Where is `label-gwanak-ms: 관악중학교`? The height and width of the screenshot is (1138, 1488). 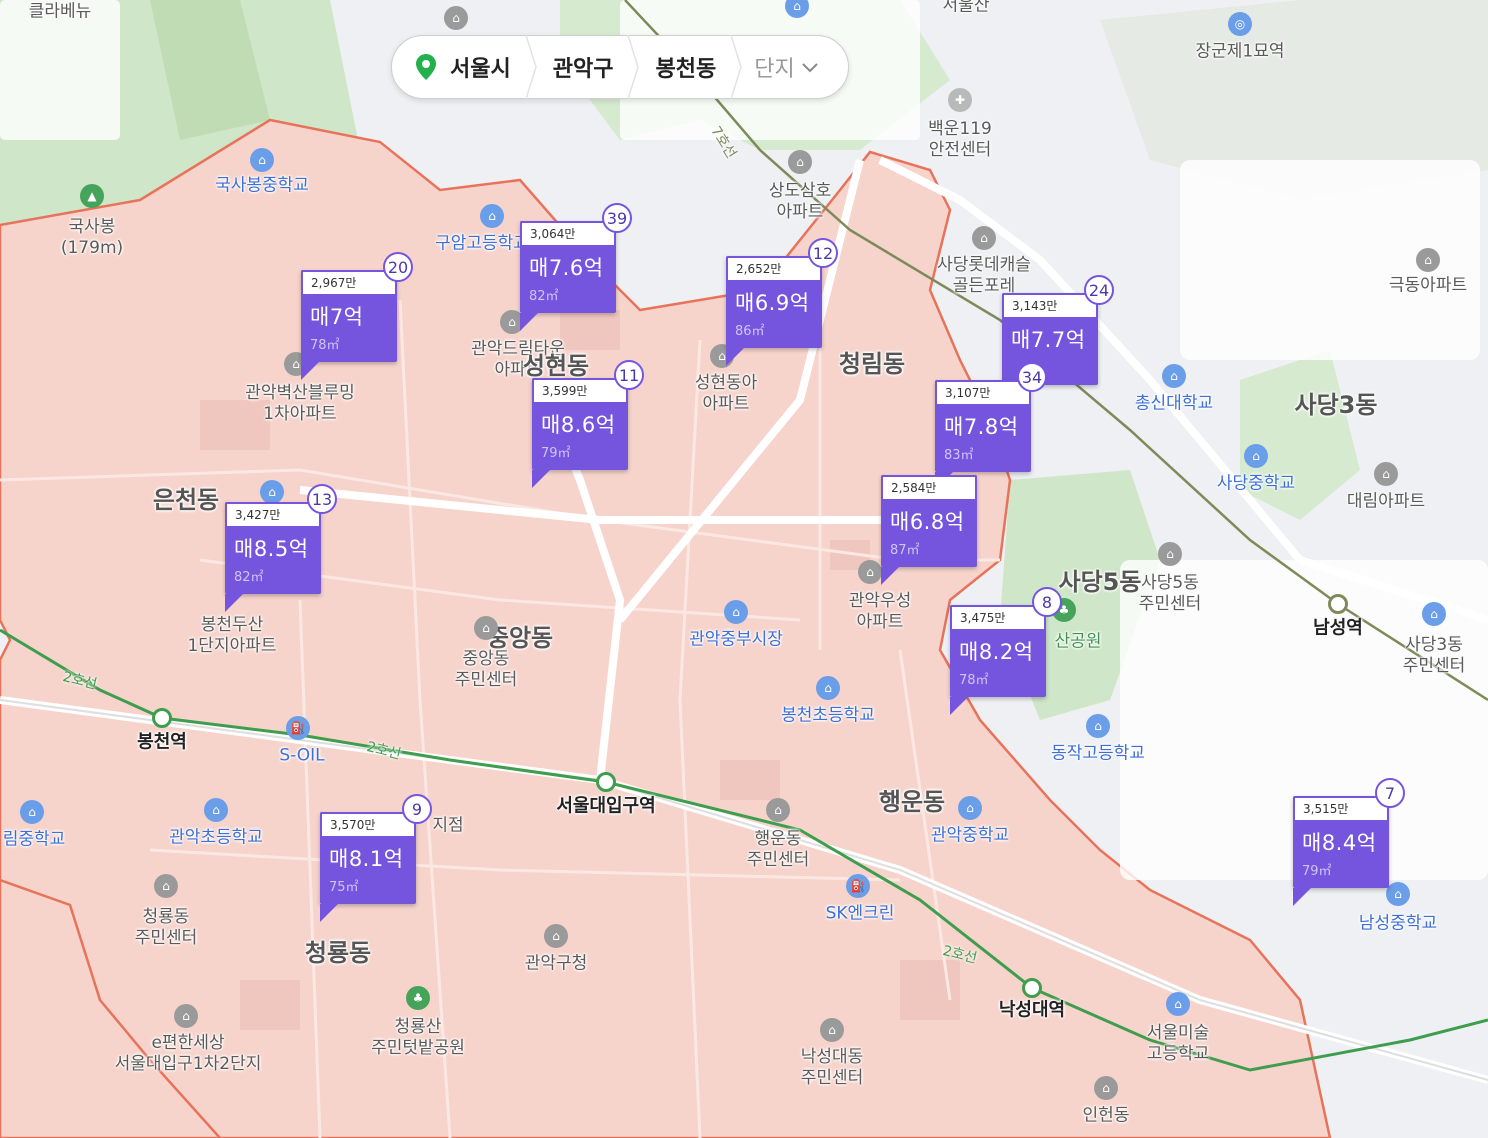
label-gwanak-ms: 관악중학교 is located at coordinates (970, 835).